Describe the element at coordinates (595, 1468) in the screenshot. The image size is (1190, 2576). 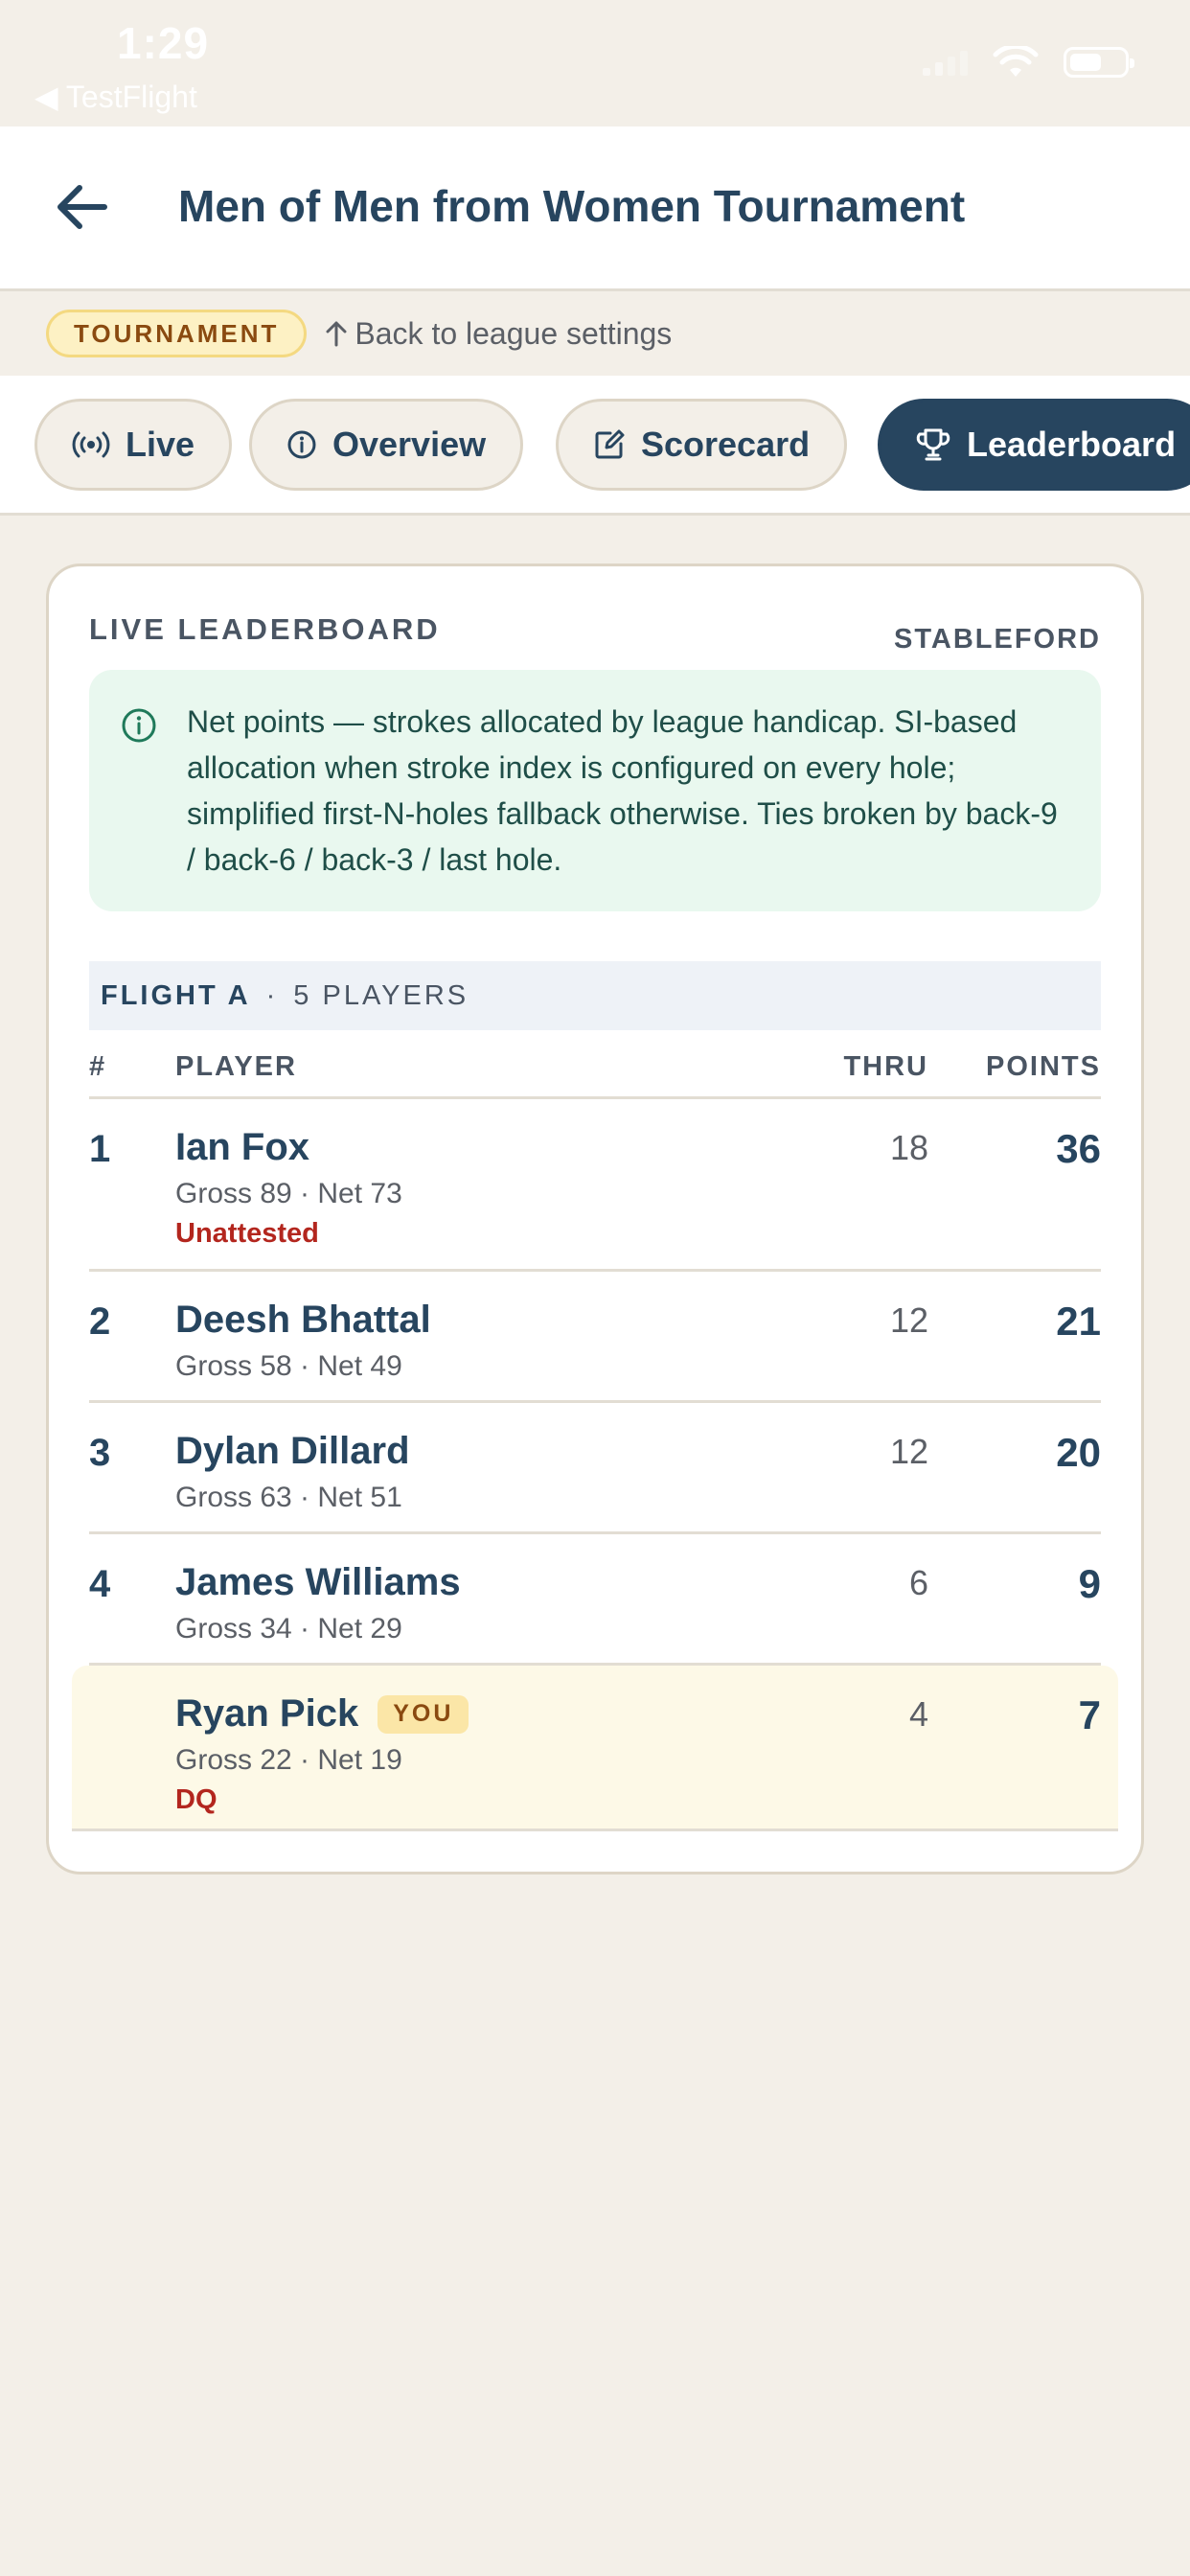
I see `table-row: 3 Dylan Dillard Gross 63 · Net 51 12 20` at that location.